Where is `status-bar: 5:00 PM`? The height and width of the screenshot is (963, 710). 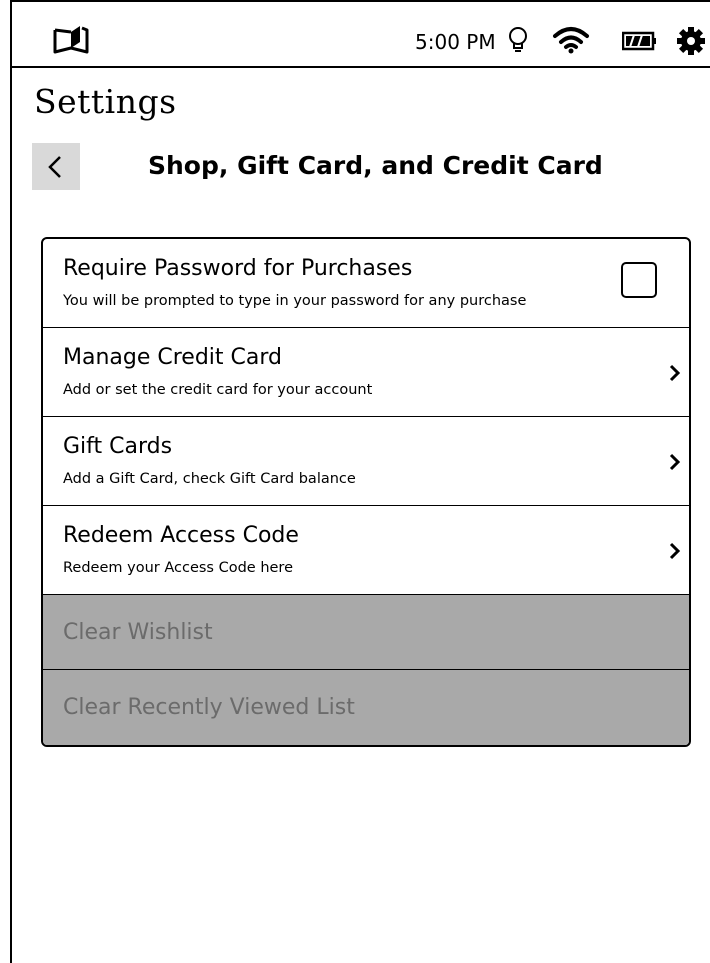 status-bar: 5:00 PM is located at coordinates (360, 34).